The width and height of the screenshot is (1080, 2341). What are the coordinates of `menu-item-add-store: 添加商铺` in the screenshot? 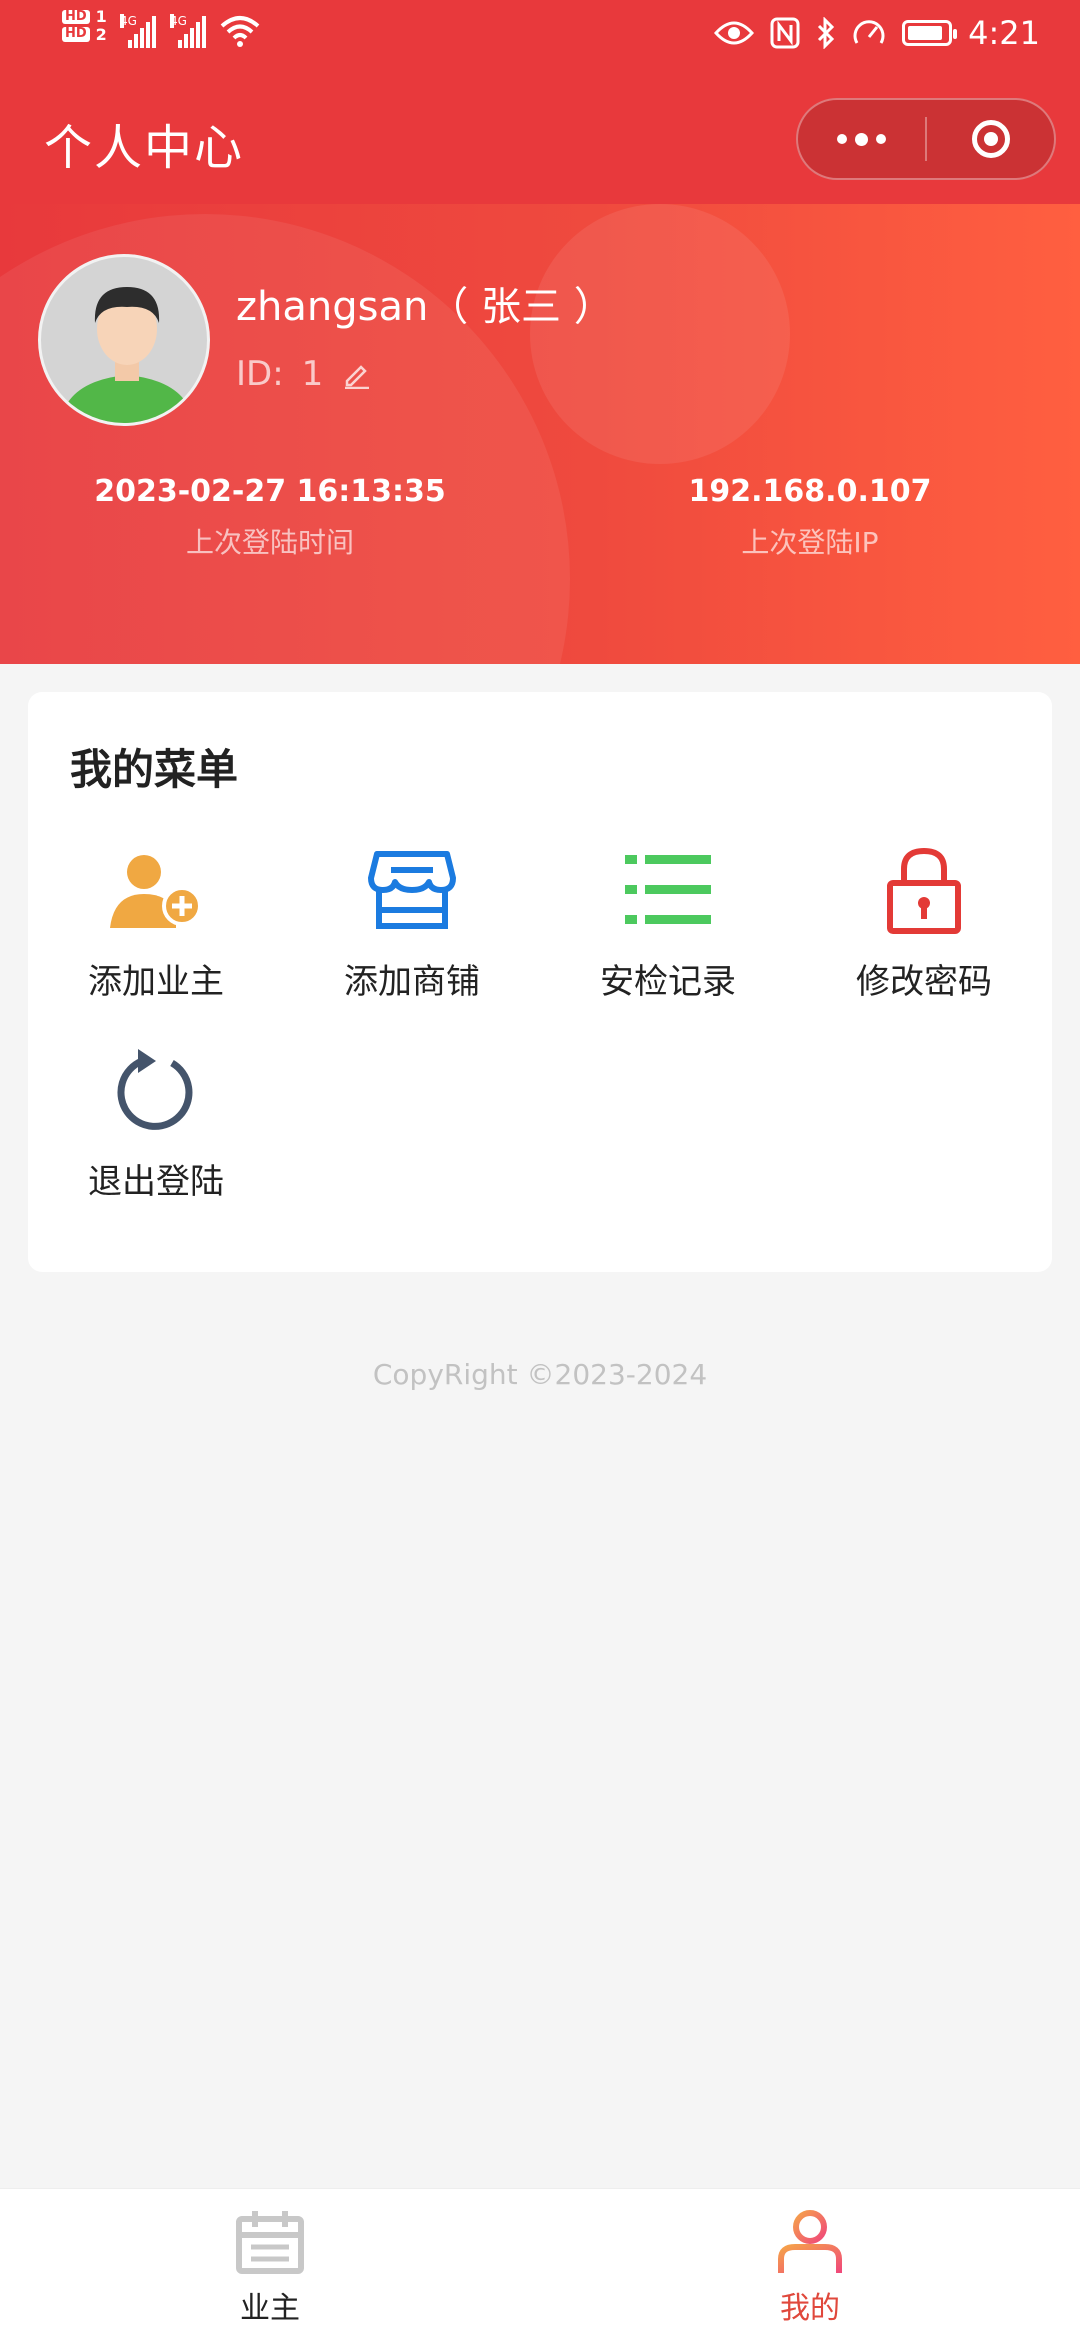 It's located at (412, 921).